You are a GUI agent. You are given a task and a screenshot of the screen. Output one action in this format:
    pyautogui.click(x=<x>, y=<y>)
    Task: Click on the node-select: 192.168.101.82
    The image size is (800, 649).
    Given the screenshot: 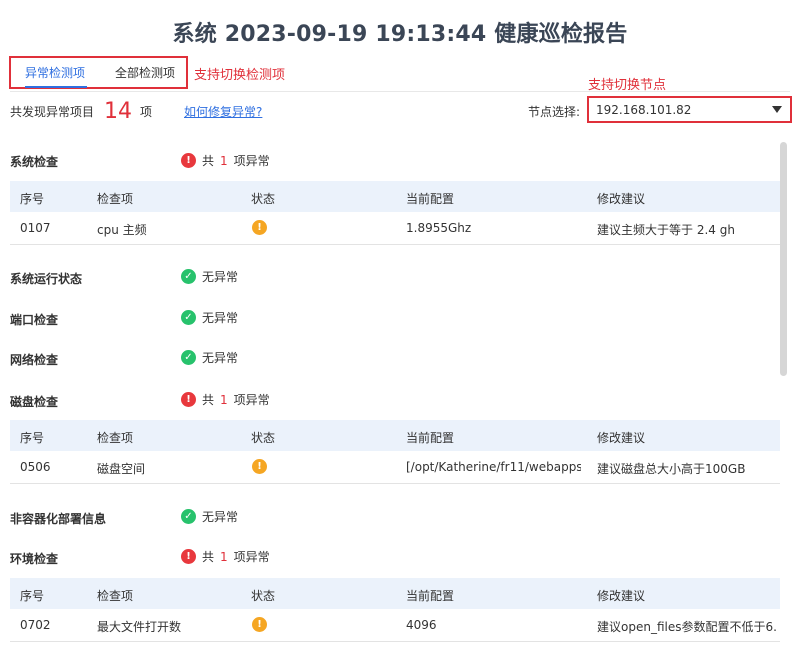 What is the action you would take?
    pyautogui.click(x=689, y=109)
    